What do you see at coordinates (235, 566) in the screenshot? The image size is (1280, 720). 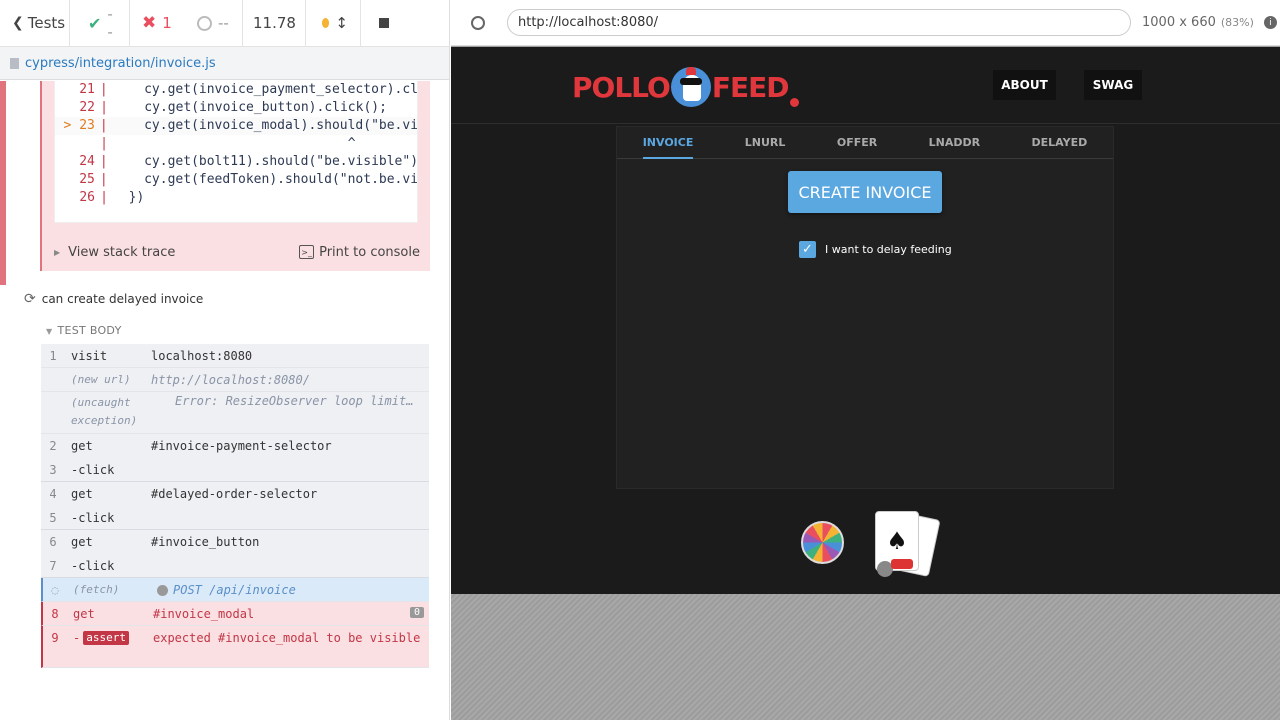 I see `command-row: 7 -click` at bounding box center [235, 566].